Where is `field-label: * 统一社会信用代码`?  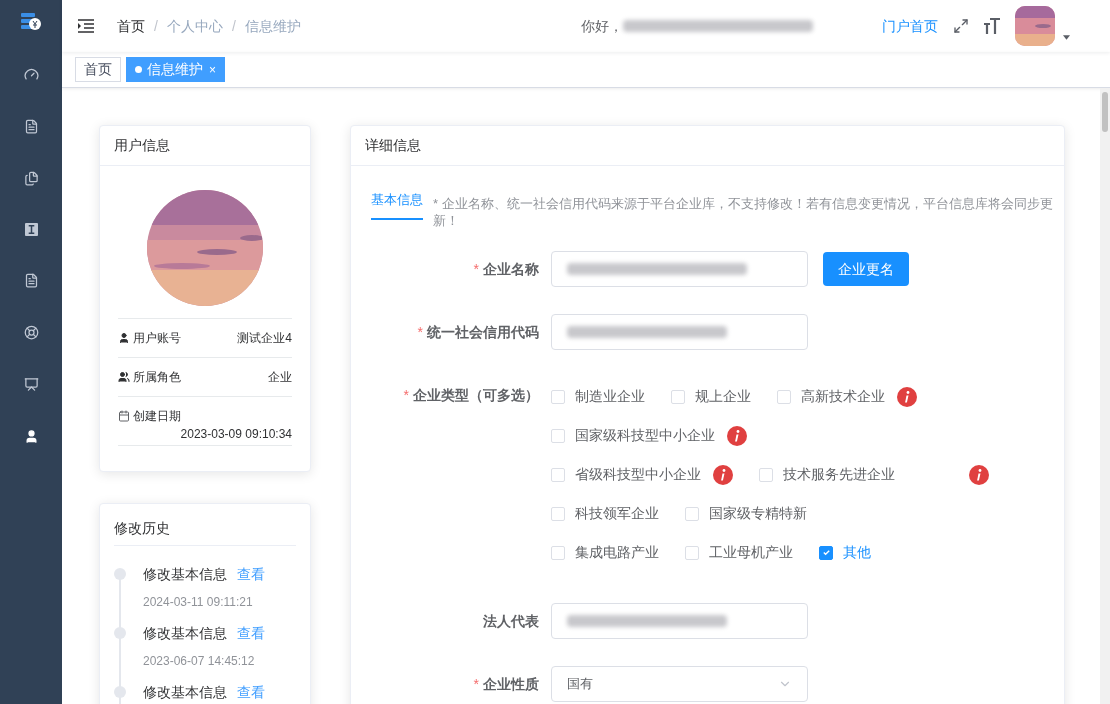 field-label: * 统一社会信用代码 is located at coordinates (478, 332).